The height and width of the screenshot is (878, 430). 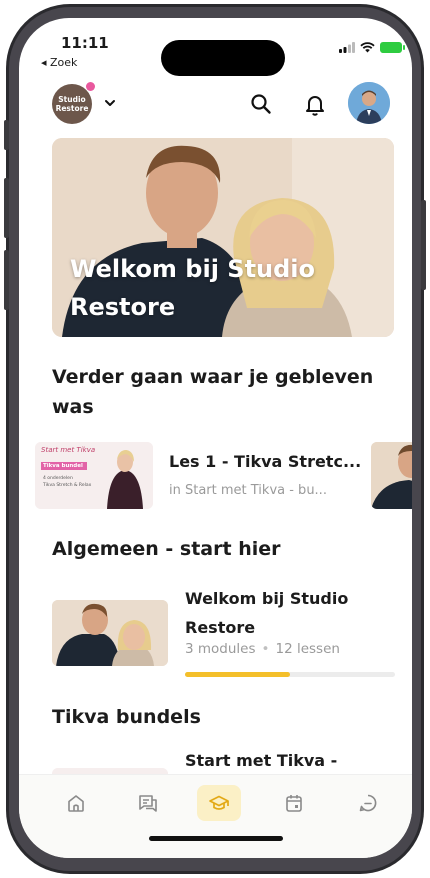 What do you see at coordinates (68, 450) in the screenshot?
I see `thumbnail-script: Start met Tikva` at bounding box center [68, 450].